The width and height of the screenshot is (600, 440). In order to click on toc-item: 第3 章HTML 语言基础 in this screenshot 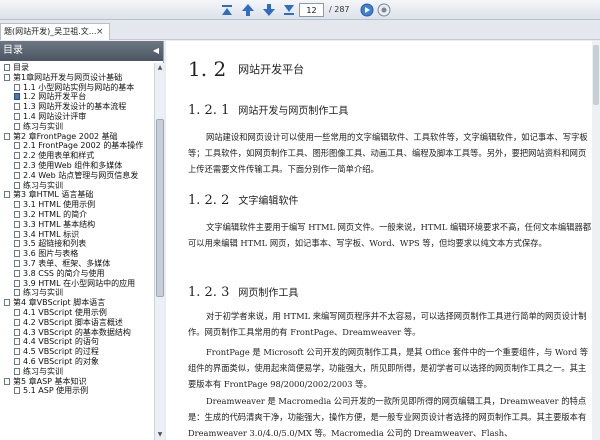, I will do `click(77, 195)`.